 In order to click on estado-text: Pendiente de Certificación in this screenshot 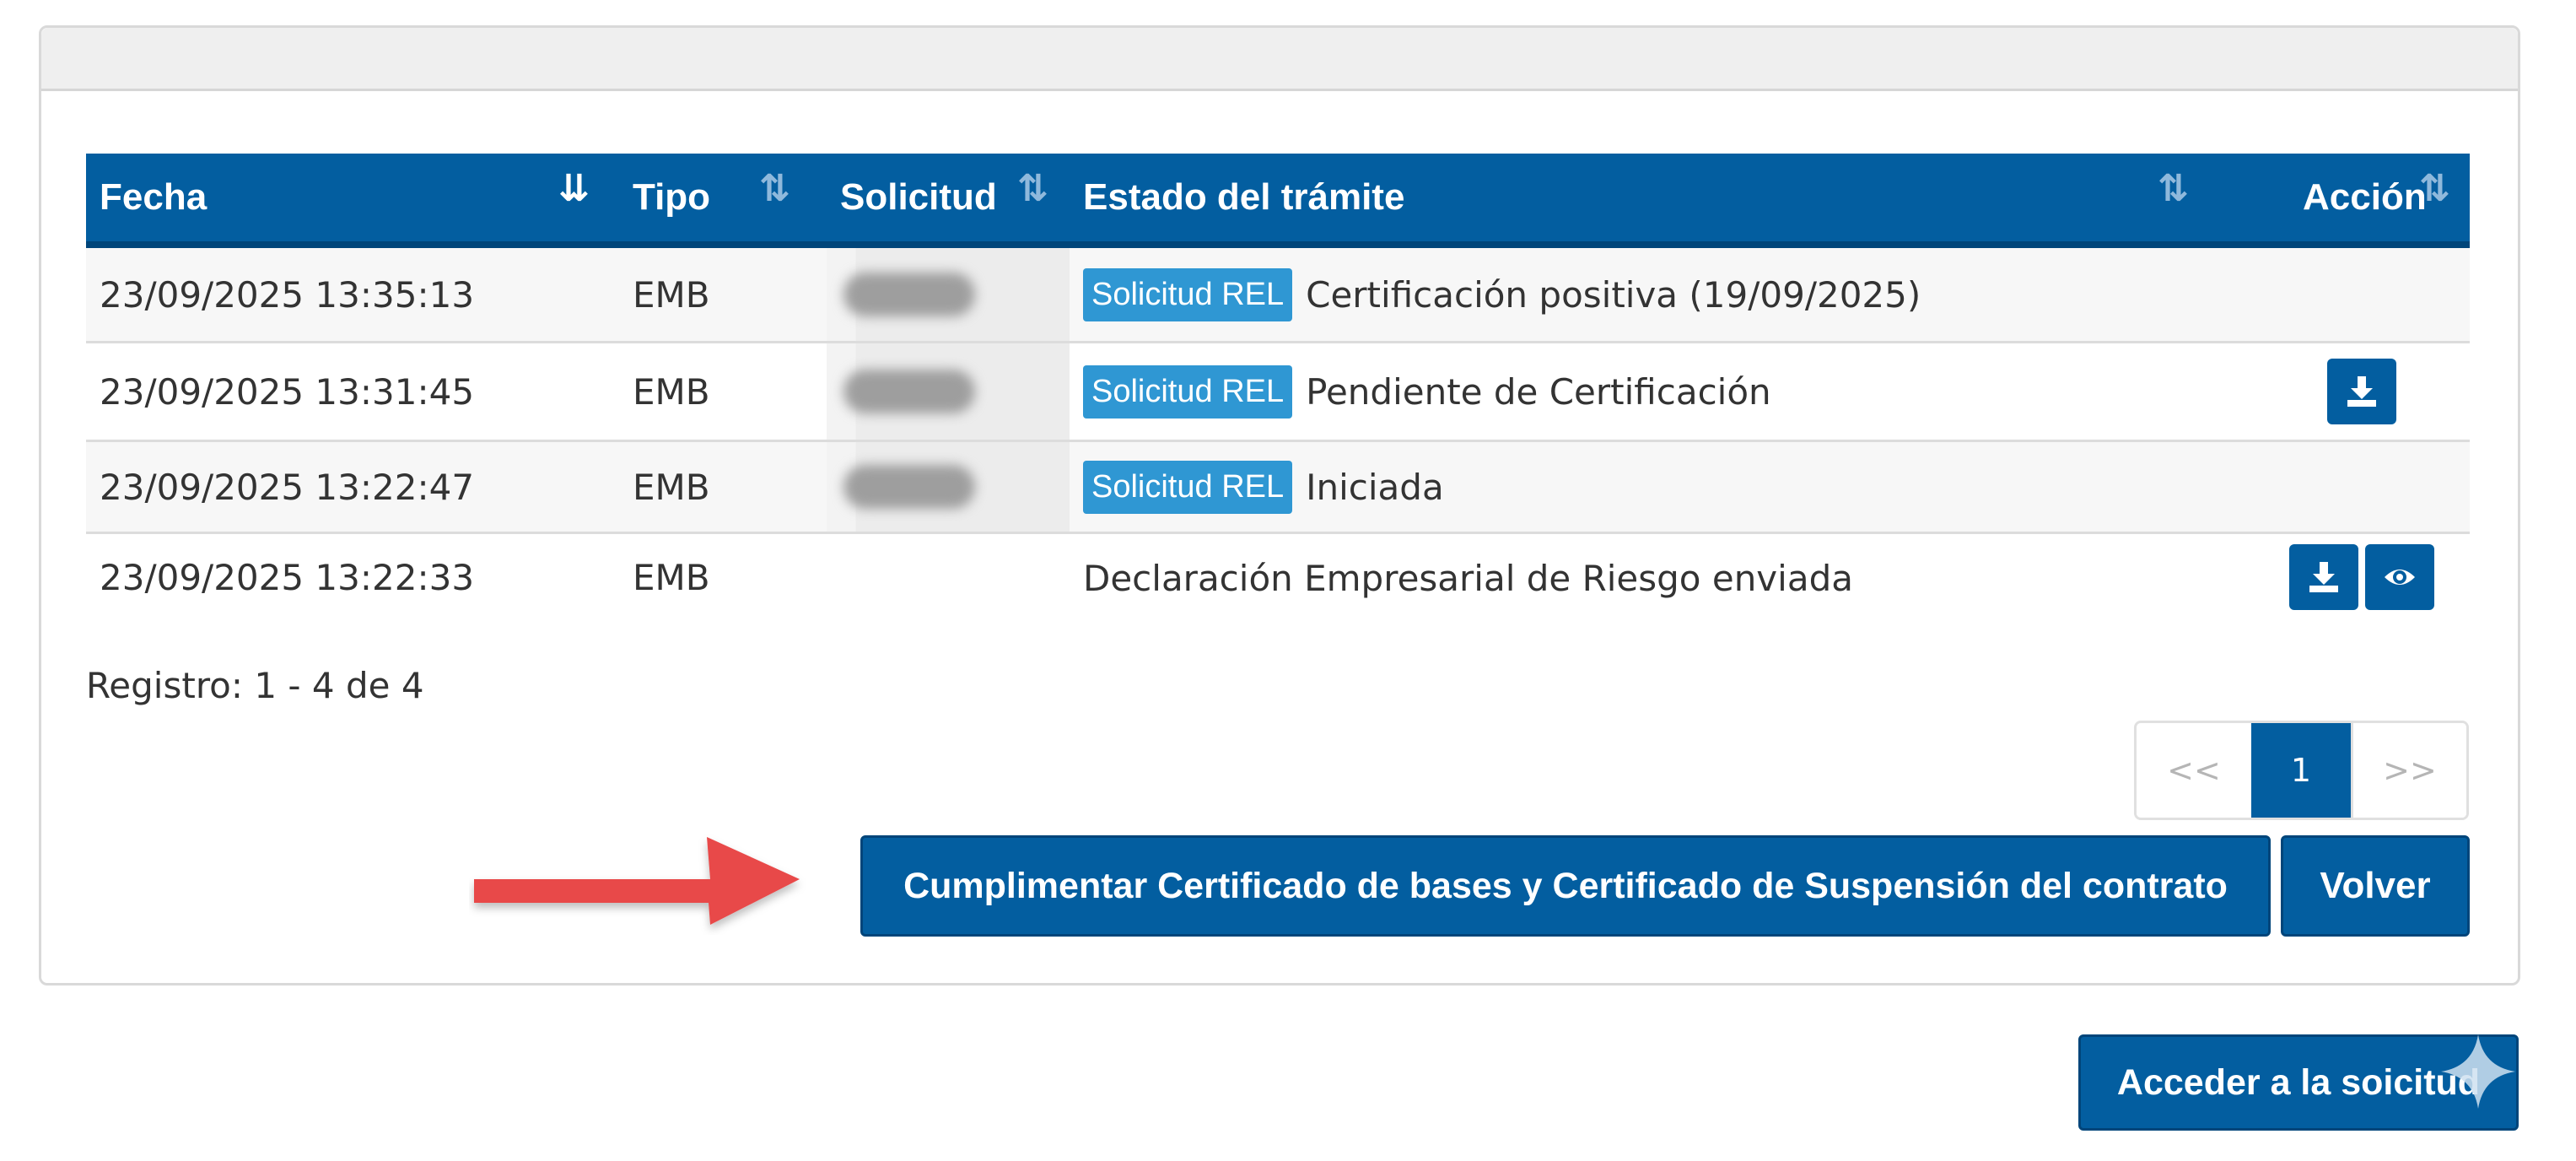, I will do `click(1538, 391)`.